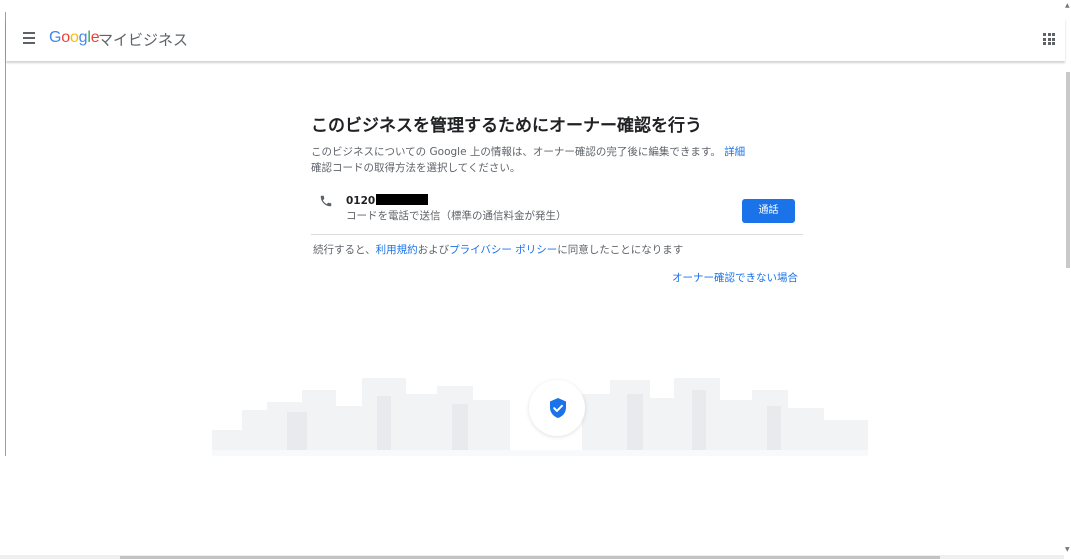 The width and height of the screenshot is (1071, 559). I want to click on terms-middle: および, so click(433, 250).